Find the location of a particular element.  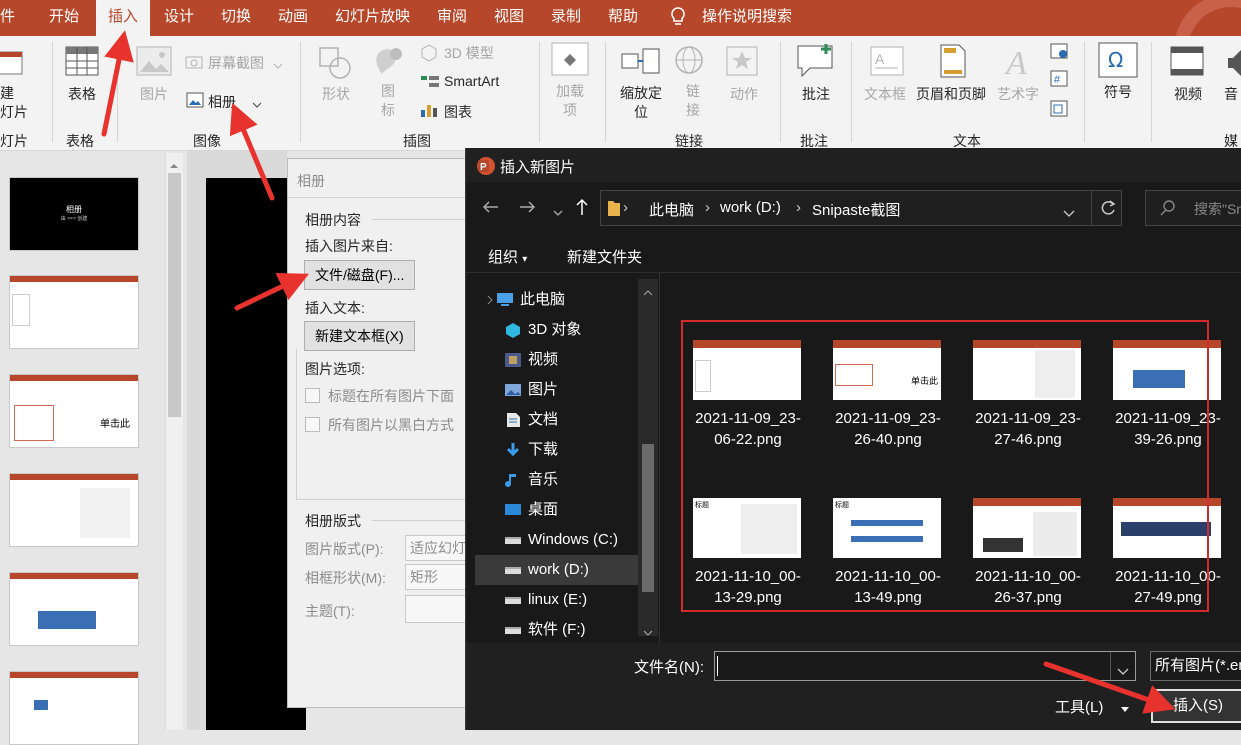

cube-icon is located at coordinates (429, 54).